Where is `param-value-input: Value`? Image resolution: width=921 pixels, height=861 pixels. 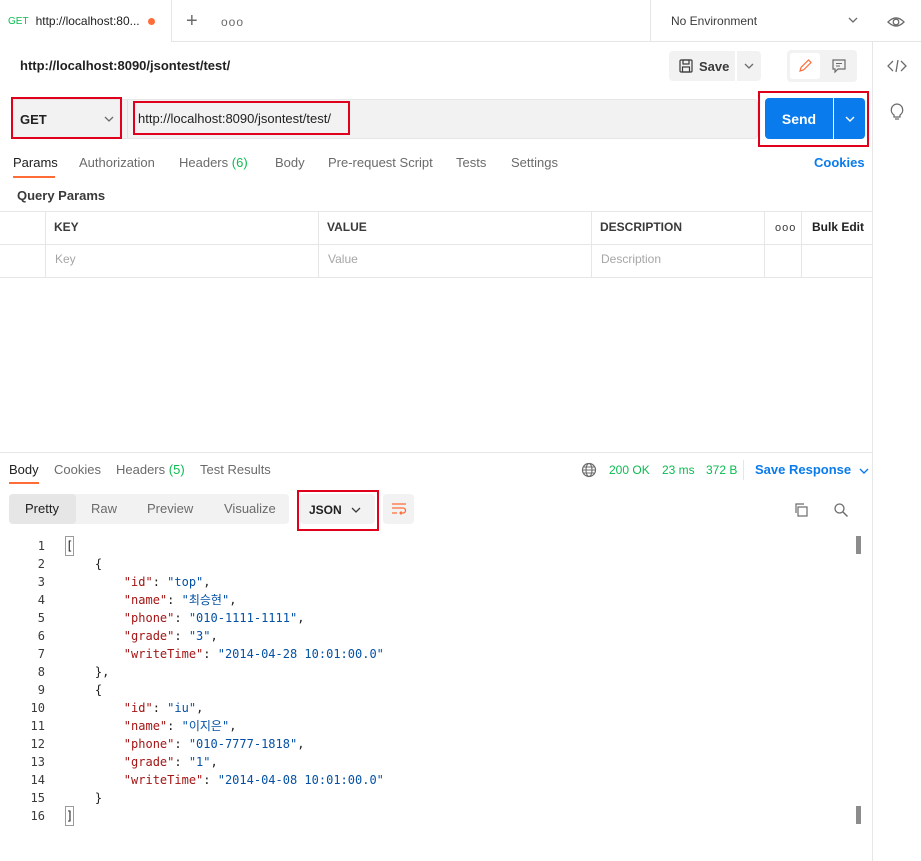 param-value-input: Value is located at coordinates (343, 259).